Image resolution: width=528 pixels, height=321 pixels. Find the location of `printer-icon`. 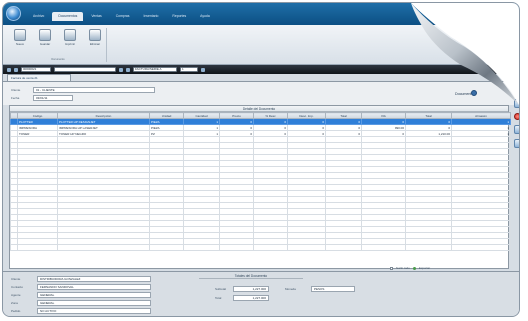

printer-icon is located at coordinates (70, 35).